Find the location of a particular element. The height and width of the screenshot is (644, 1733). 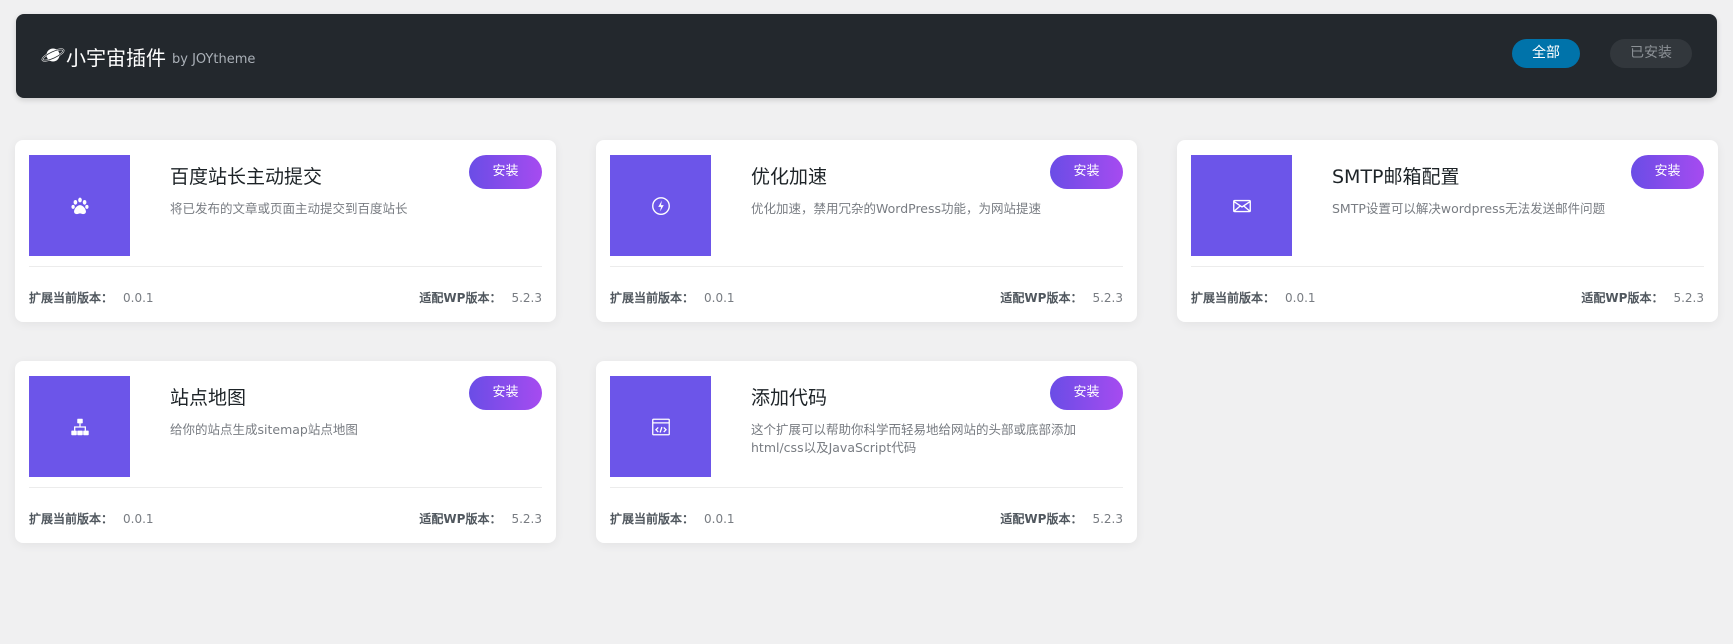

sitemap-icon is located at coordinates (79, 426).